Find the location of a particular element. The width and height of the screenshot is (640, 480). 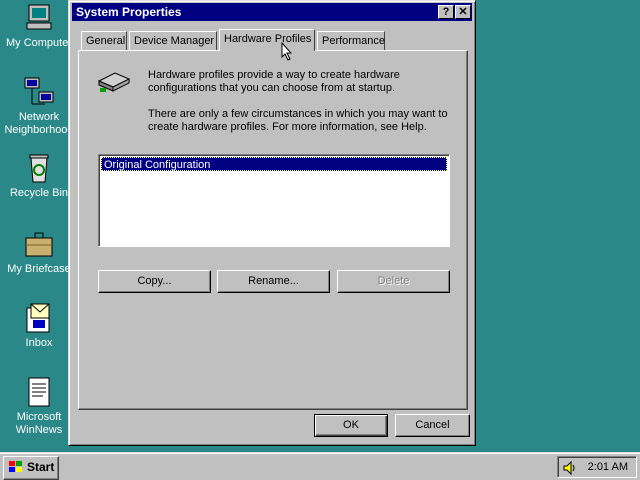

desktop-icon-microsoft-winnews: Microsoft WinNews is located at coordinates (39, 406).